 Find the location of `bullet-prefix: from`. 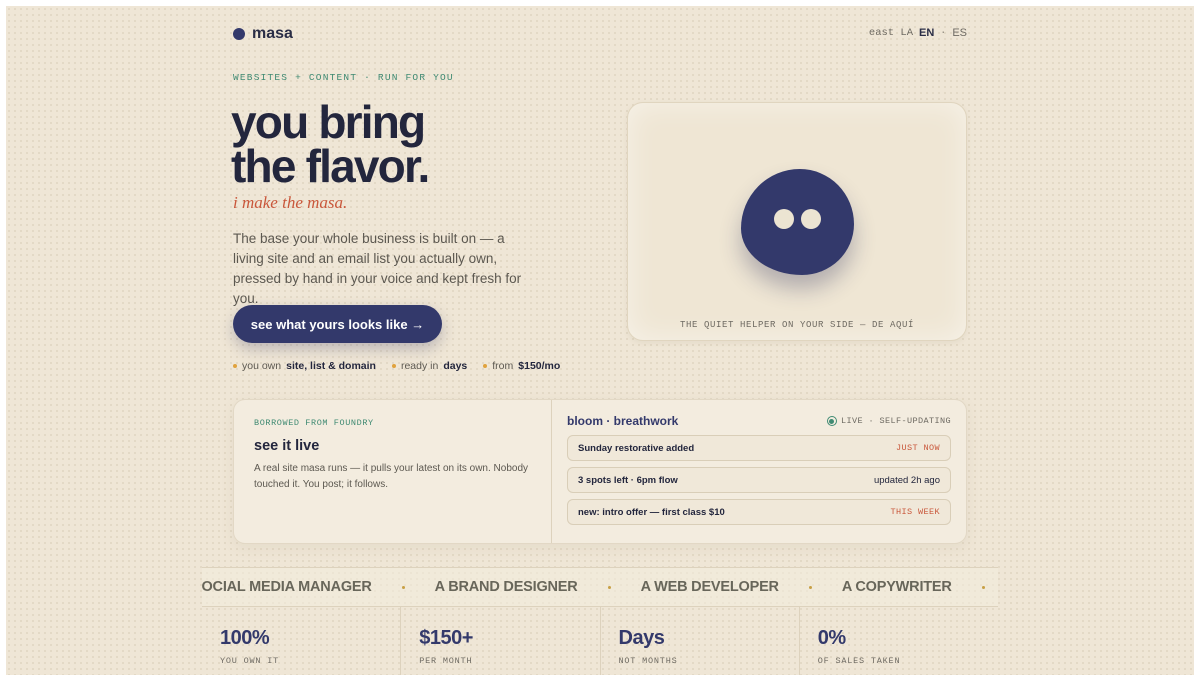

bullet-prefix: from is located at coordinates (503, 366).